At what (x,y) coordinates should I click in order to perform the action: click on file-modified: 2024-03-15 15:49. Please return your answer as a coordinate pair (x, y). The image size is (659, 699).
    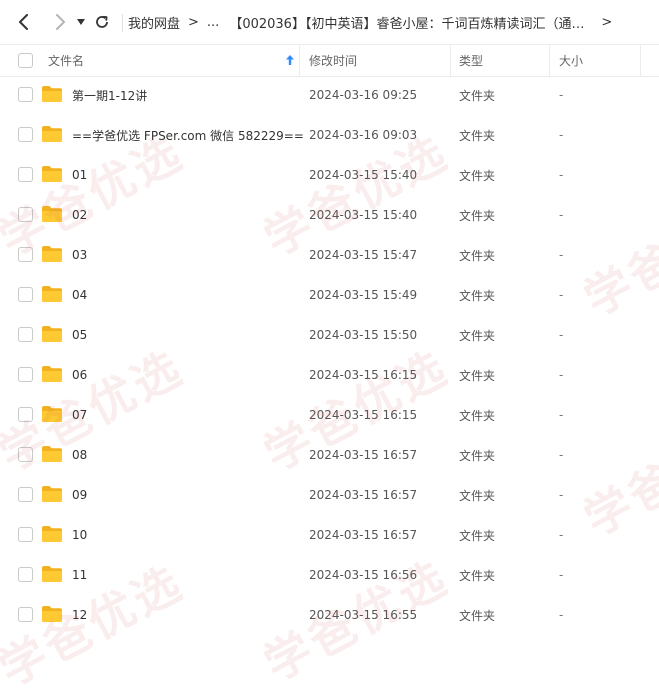
    Looking at the image, I should click on (363, 295).